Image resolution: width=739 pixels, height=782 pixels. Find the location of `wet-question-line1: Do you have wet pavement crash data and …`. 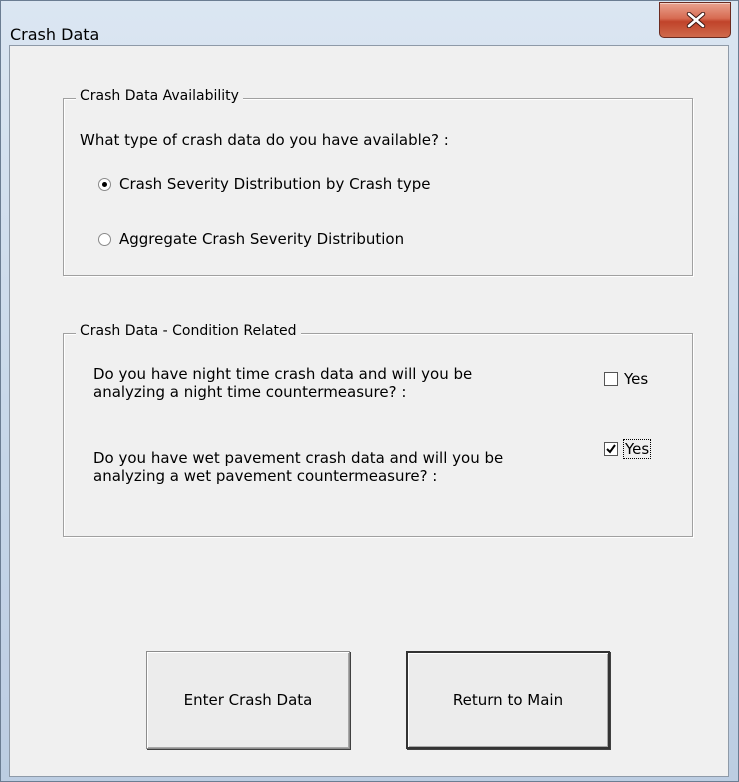

wet-question-line1: Do you have wet pavement crash data and … is located at coordinates (298, 458).